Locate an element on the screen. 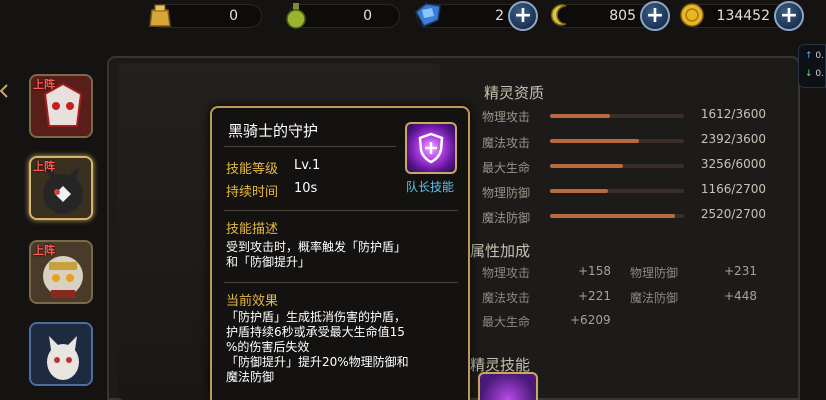  attr-value: +221 is located at coordinates (594, 296).